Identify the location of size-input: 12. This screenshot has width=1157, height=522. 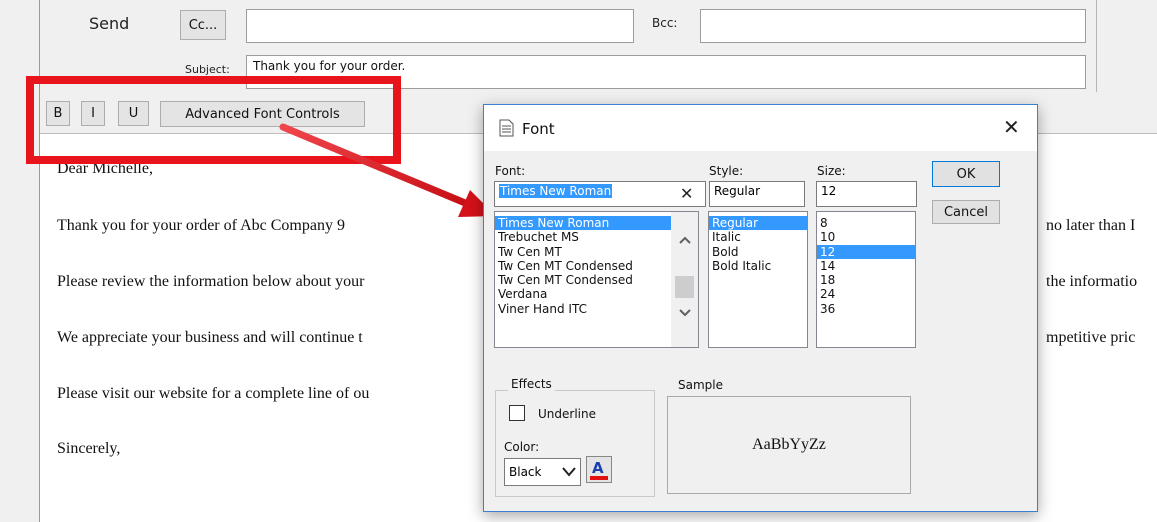
(866, 194).